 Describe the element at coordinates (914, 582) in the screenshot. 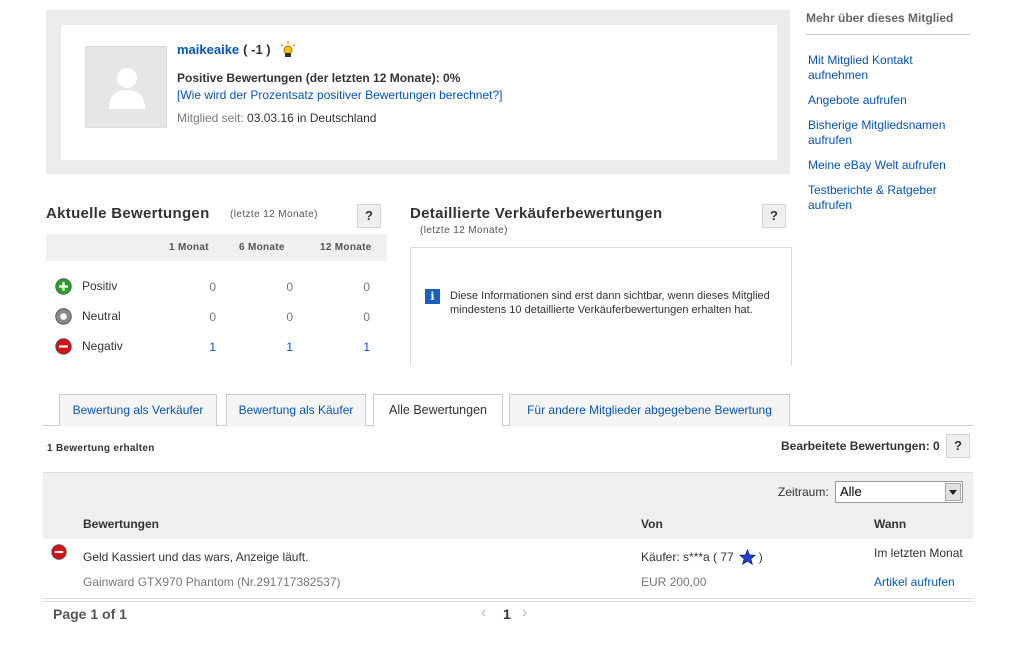

I see `view-item-link: Artikel aufrufen` at that location.